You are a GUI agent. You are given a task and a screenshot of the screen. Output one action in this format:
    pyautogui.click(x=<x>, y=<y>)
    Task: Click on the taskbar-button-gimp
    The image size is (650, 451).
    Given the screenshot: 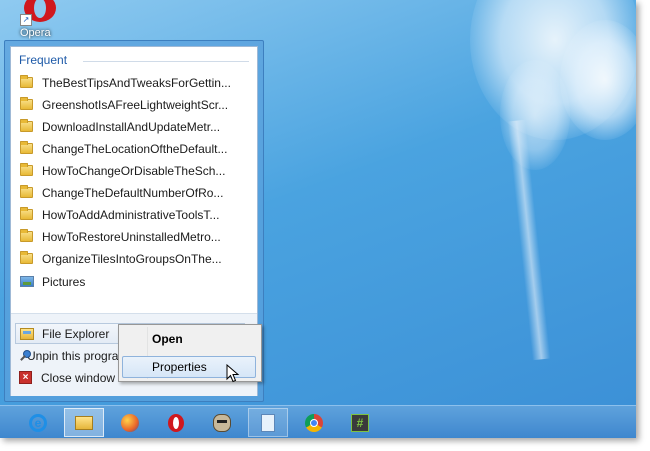 What is the action you would take?
    pyautogui.click(x=222, y=422)
    